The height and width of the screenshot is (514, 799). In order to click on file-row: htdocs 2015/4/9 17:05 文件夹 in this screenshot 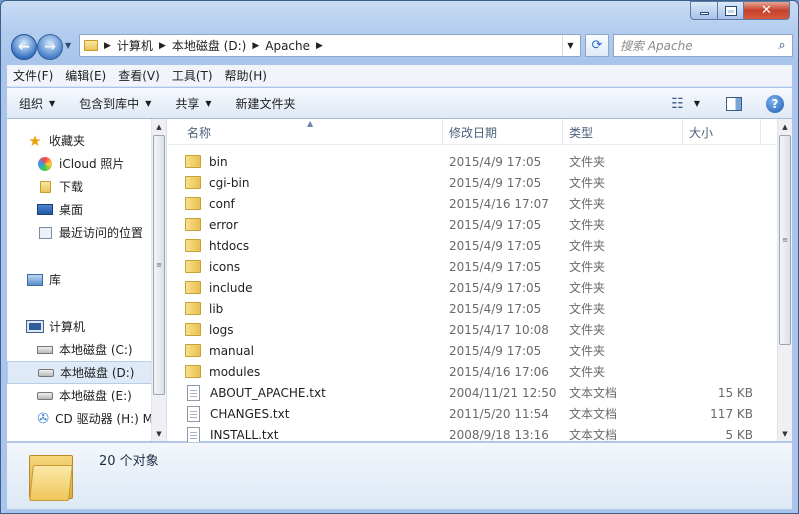, I will do `click(472, 245)`.